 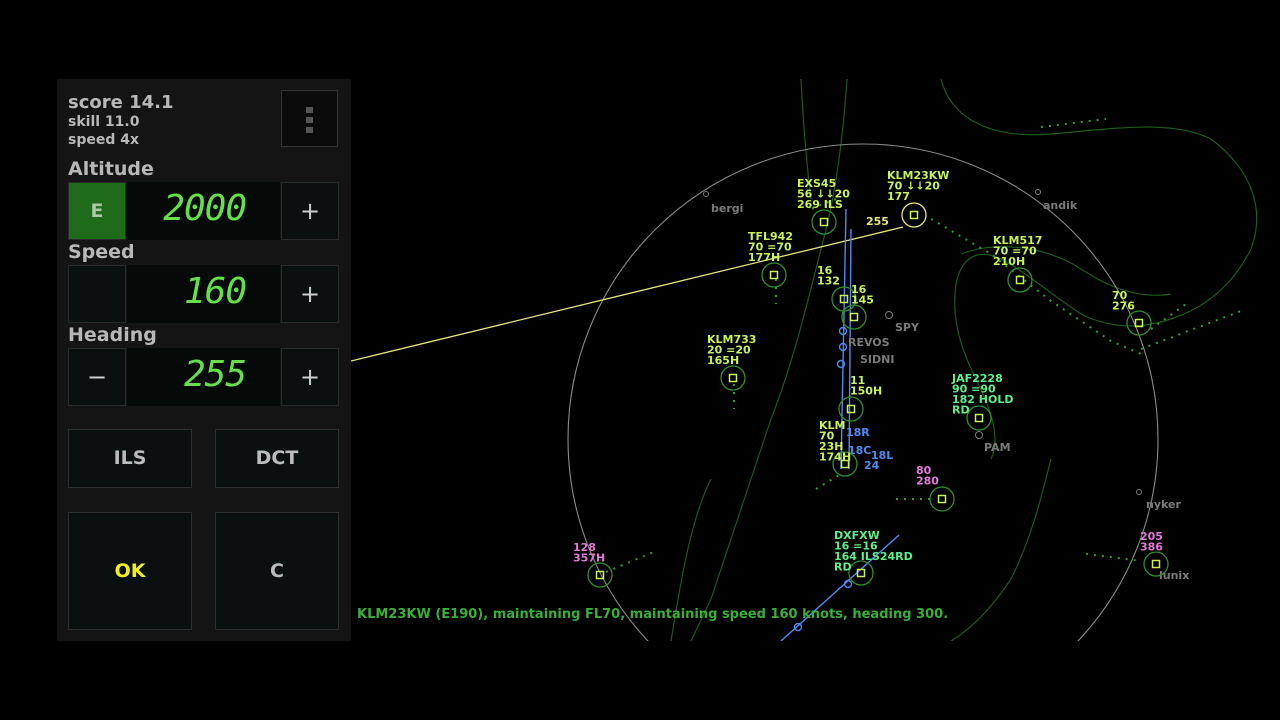 I want to click on aircraft-label-line: 269 ILS, so click(x=820, y=204).